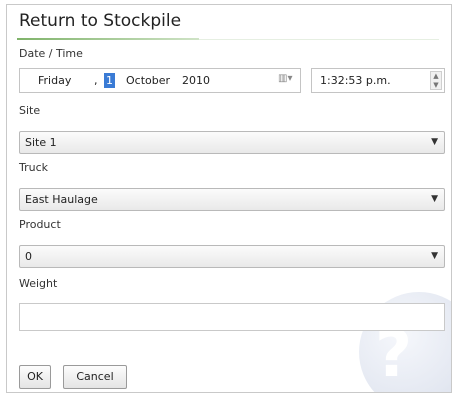  I want to click on dialog-title: Return to Stockpile, so click(100, 21).